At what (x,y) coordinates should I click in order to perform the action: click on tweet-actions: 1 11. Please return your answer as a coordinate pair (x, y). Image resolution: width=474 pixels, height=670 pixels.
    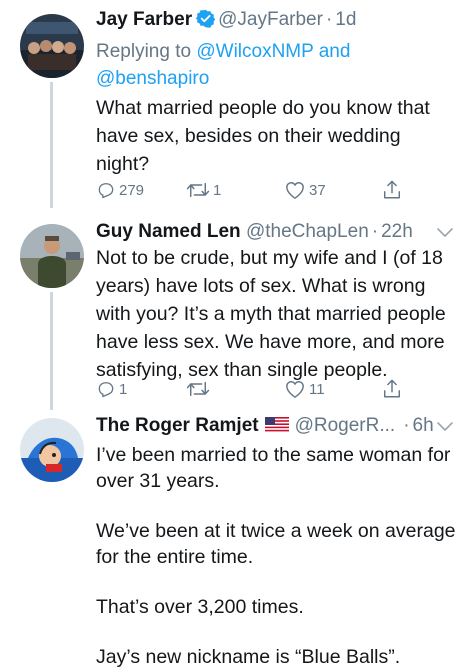
    Looking at the image, I should click on (248, 389).